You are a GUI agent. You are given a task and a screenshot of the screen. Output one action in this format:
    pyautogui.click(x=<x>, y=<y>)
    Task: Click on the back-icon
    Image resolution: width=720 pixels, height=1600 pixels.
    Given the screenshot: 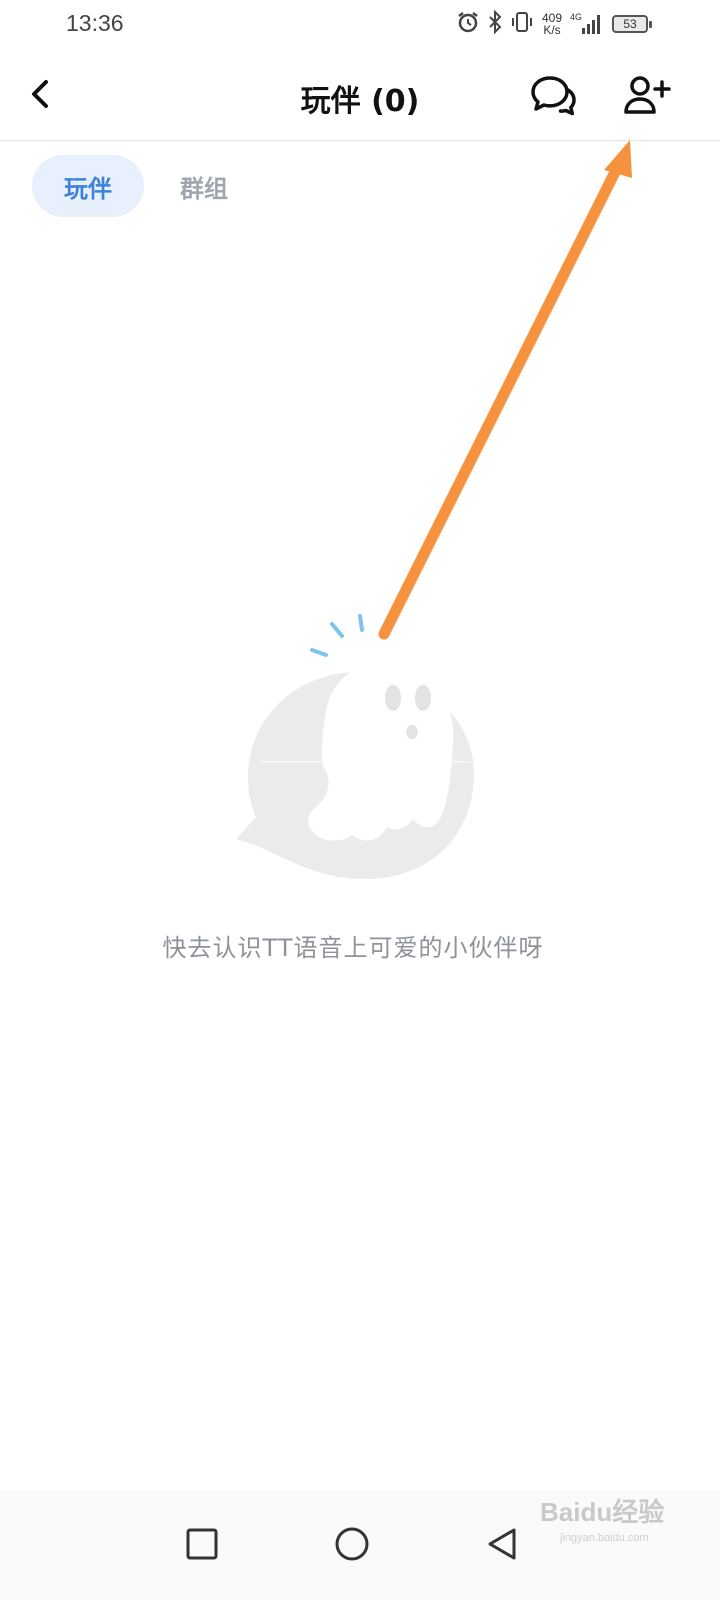 What is the action you would take?
    pyautogui.click(x=502, y=1544)
    